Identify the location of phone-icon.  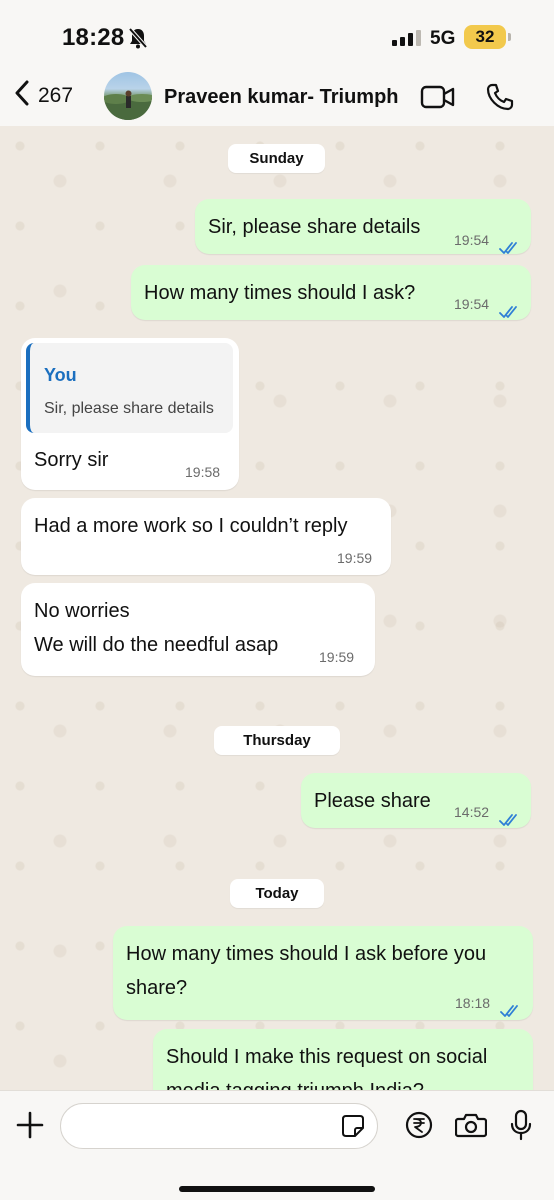
(500, 99).